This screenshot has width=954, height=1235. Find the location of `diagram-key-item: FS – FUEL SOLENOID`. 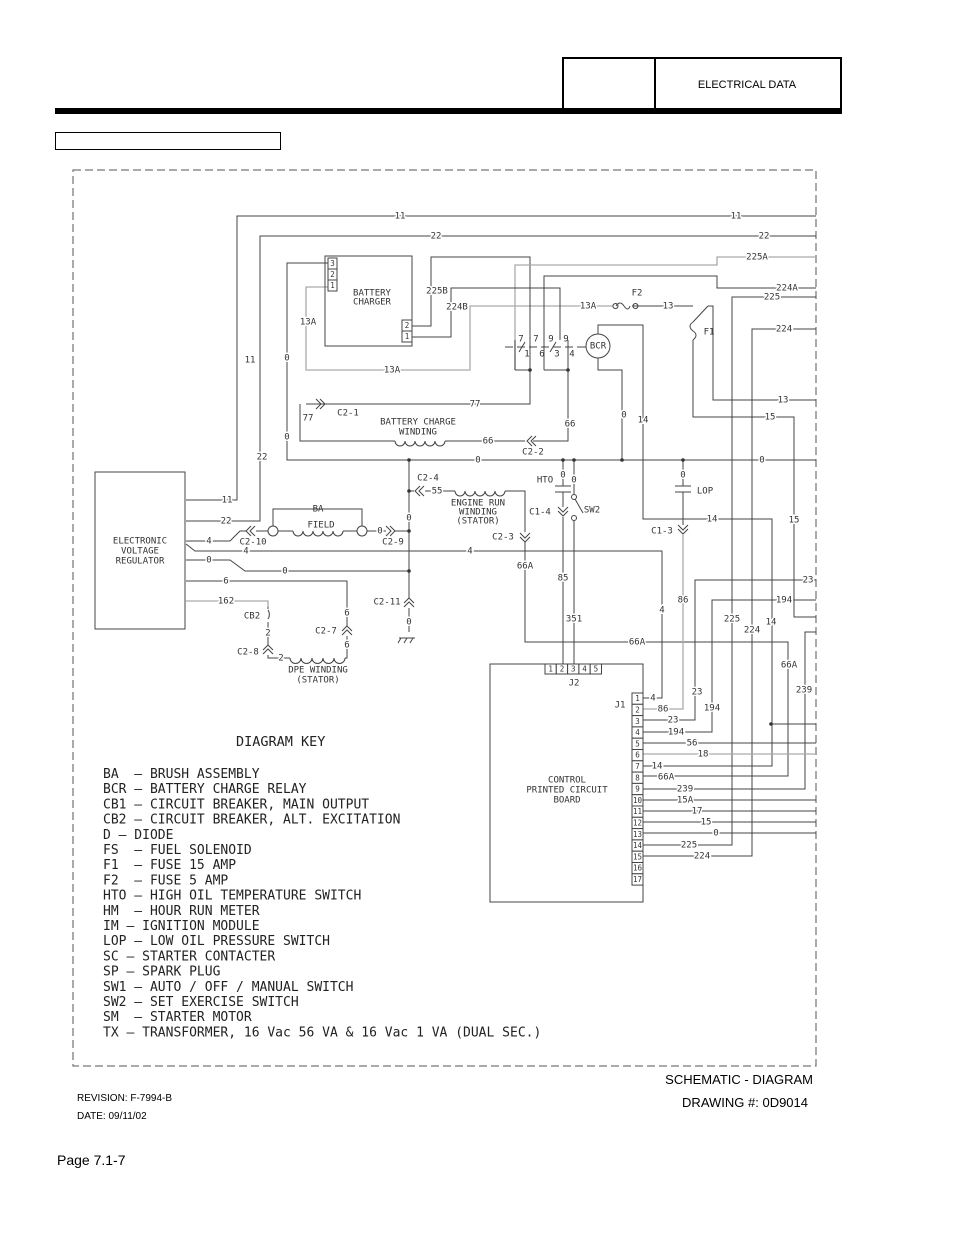

diagram-key-item: FS – FUEL SOLENOID is located at coordinates (177, 850).